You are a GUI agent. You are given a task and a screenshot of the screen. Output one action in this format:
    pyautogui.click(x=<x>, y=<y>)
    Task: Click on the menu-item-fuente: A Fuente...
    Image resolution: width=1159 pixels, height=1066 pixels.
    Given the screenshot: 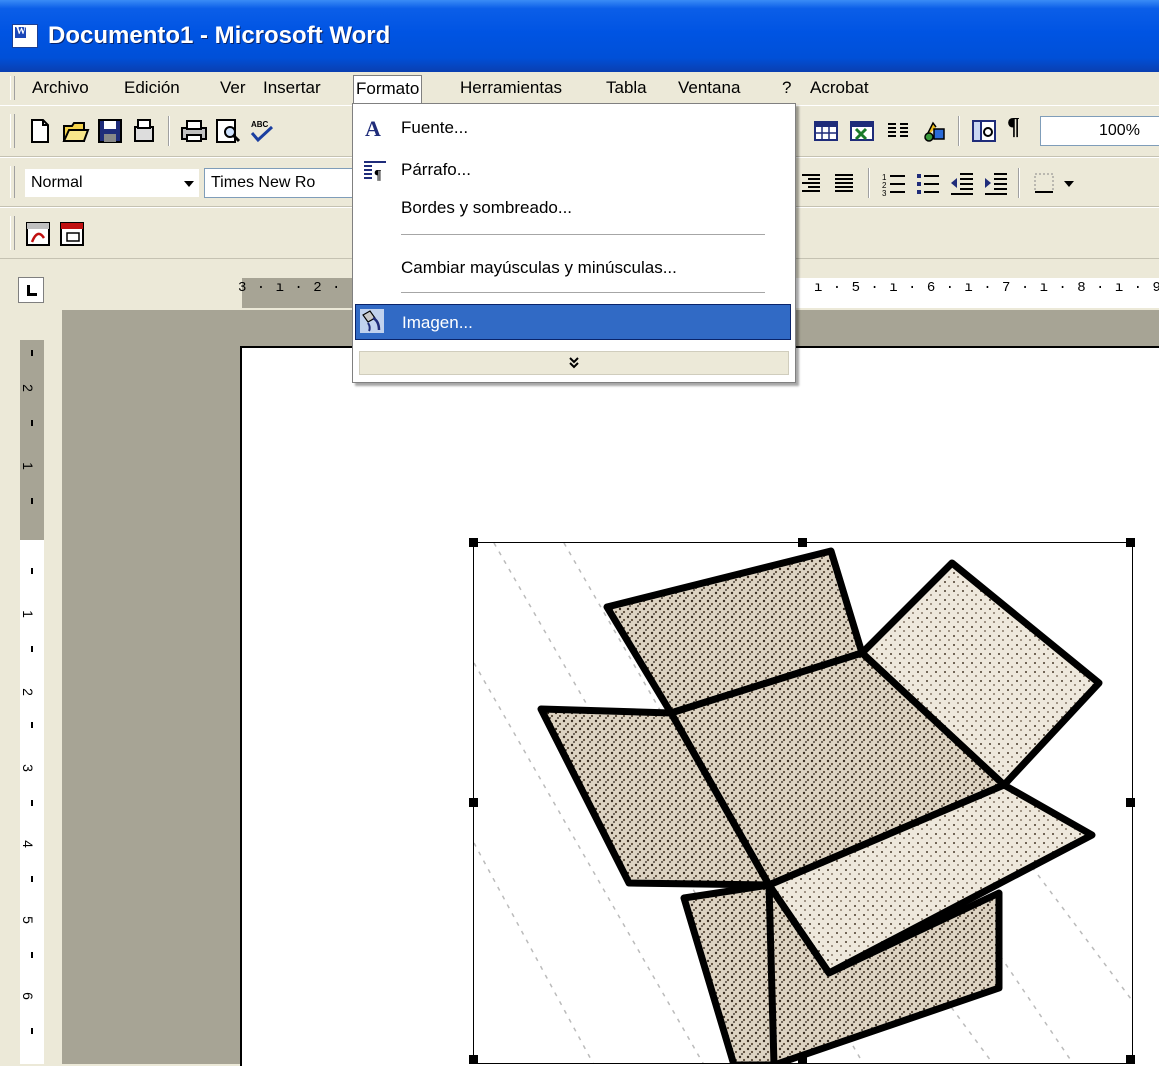 What is the action you would take?
    pyautogui.click(x=573, y=128)
    